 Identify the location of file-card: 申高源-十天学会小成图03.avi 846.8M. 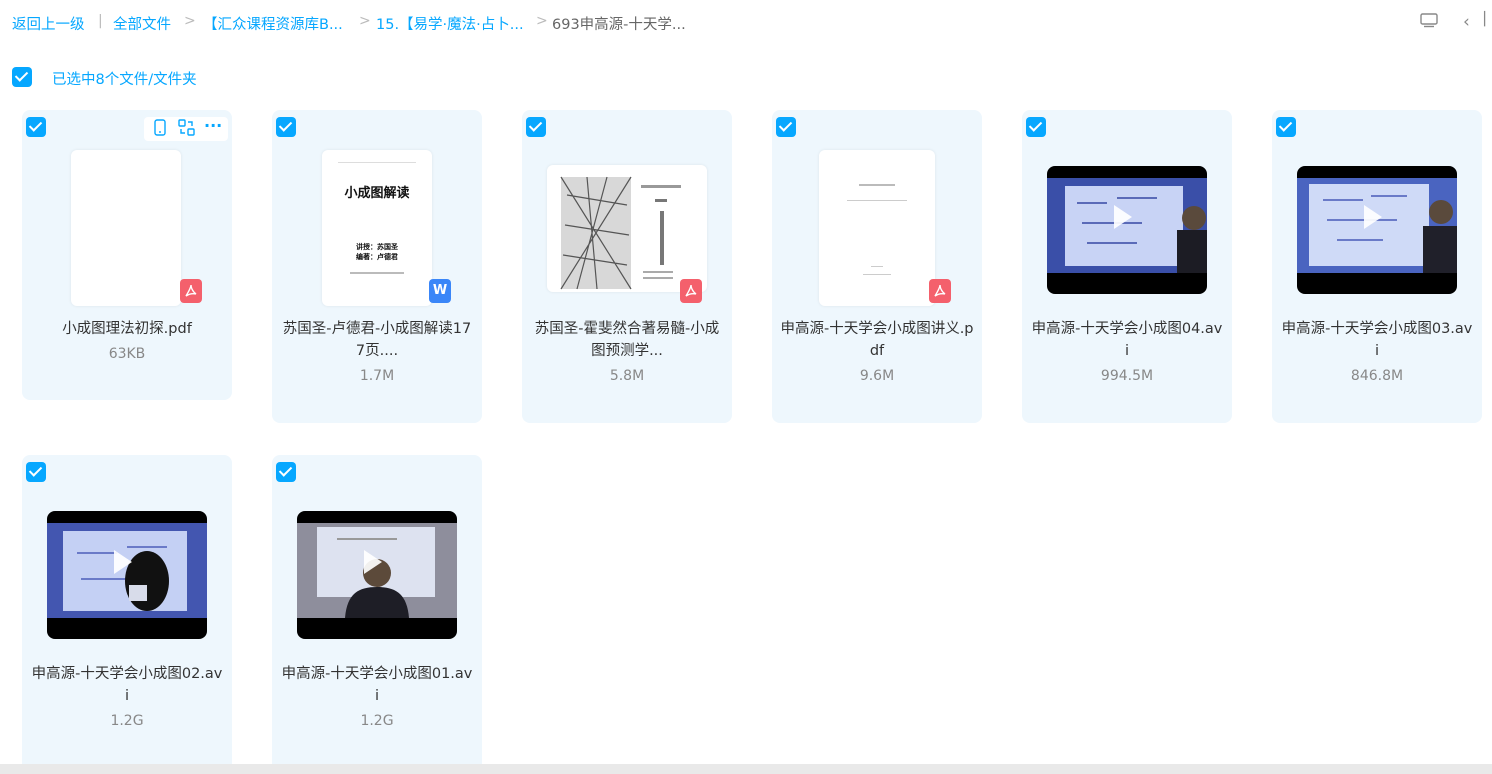
(1377, 266).